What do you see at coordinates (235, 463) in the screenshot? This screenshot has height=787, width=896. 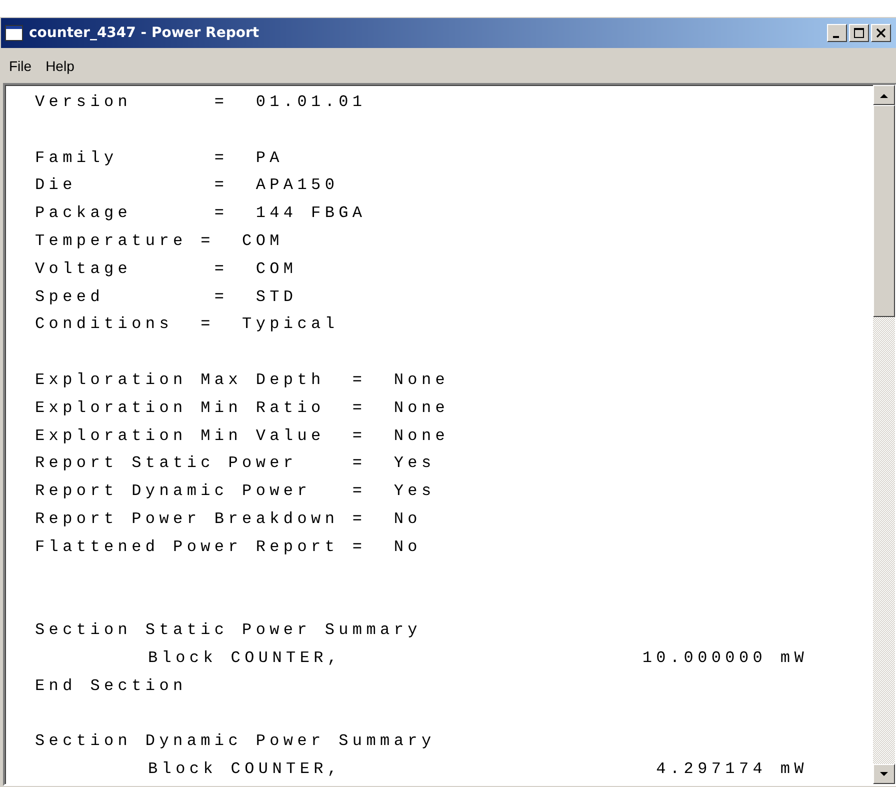 I see `report-line: Report Static Power = Yes` at bounding box center [235, 463].